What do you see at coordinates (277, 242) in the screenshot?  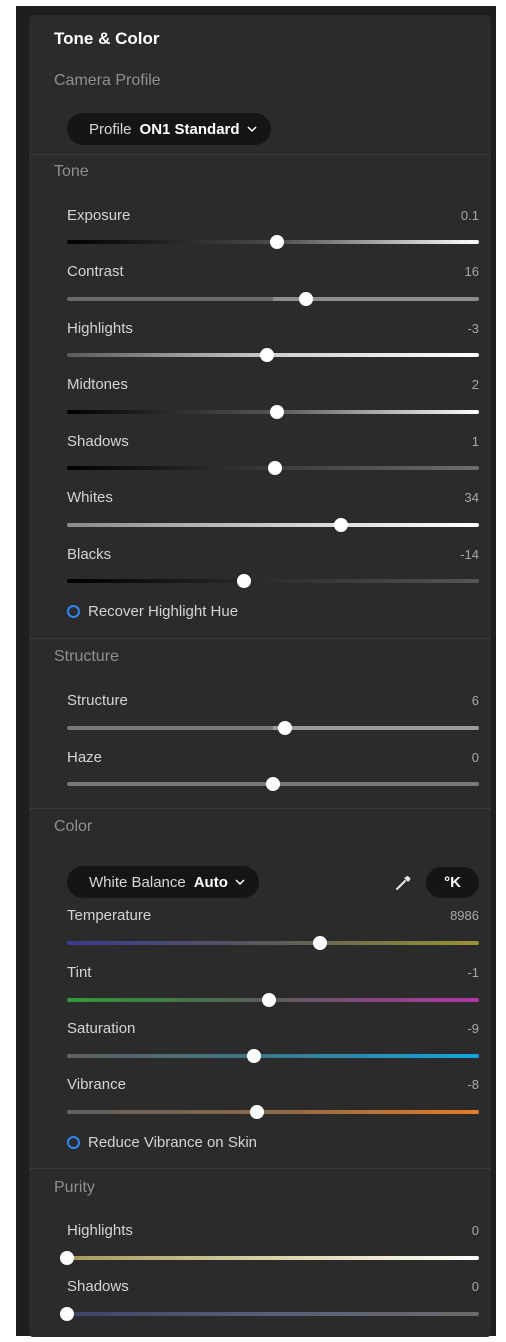 I see `exposure-slider-thumb` at bounding box center [277, 242].